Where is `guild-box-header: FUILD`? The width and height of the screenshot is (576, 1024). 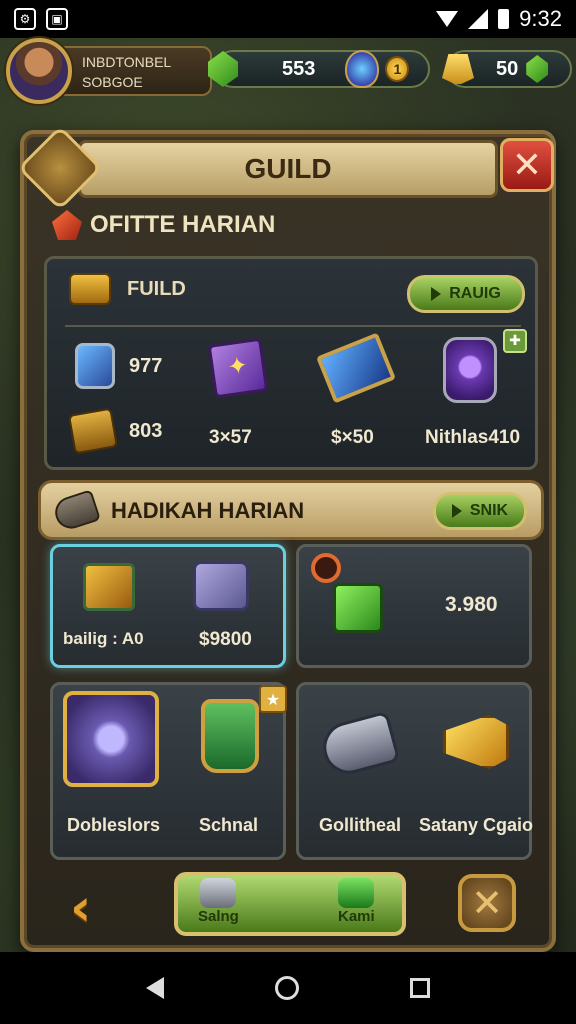 guild-box-header: FUILD is located at coordinates (127, 289).